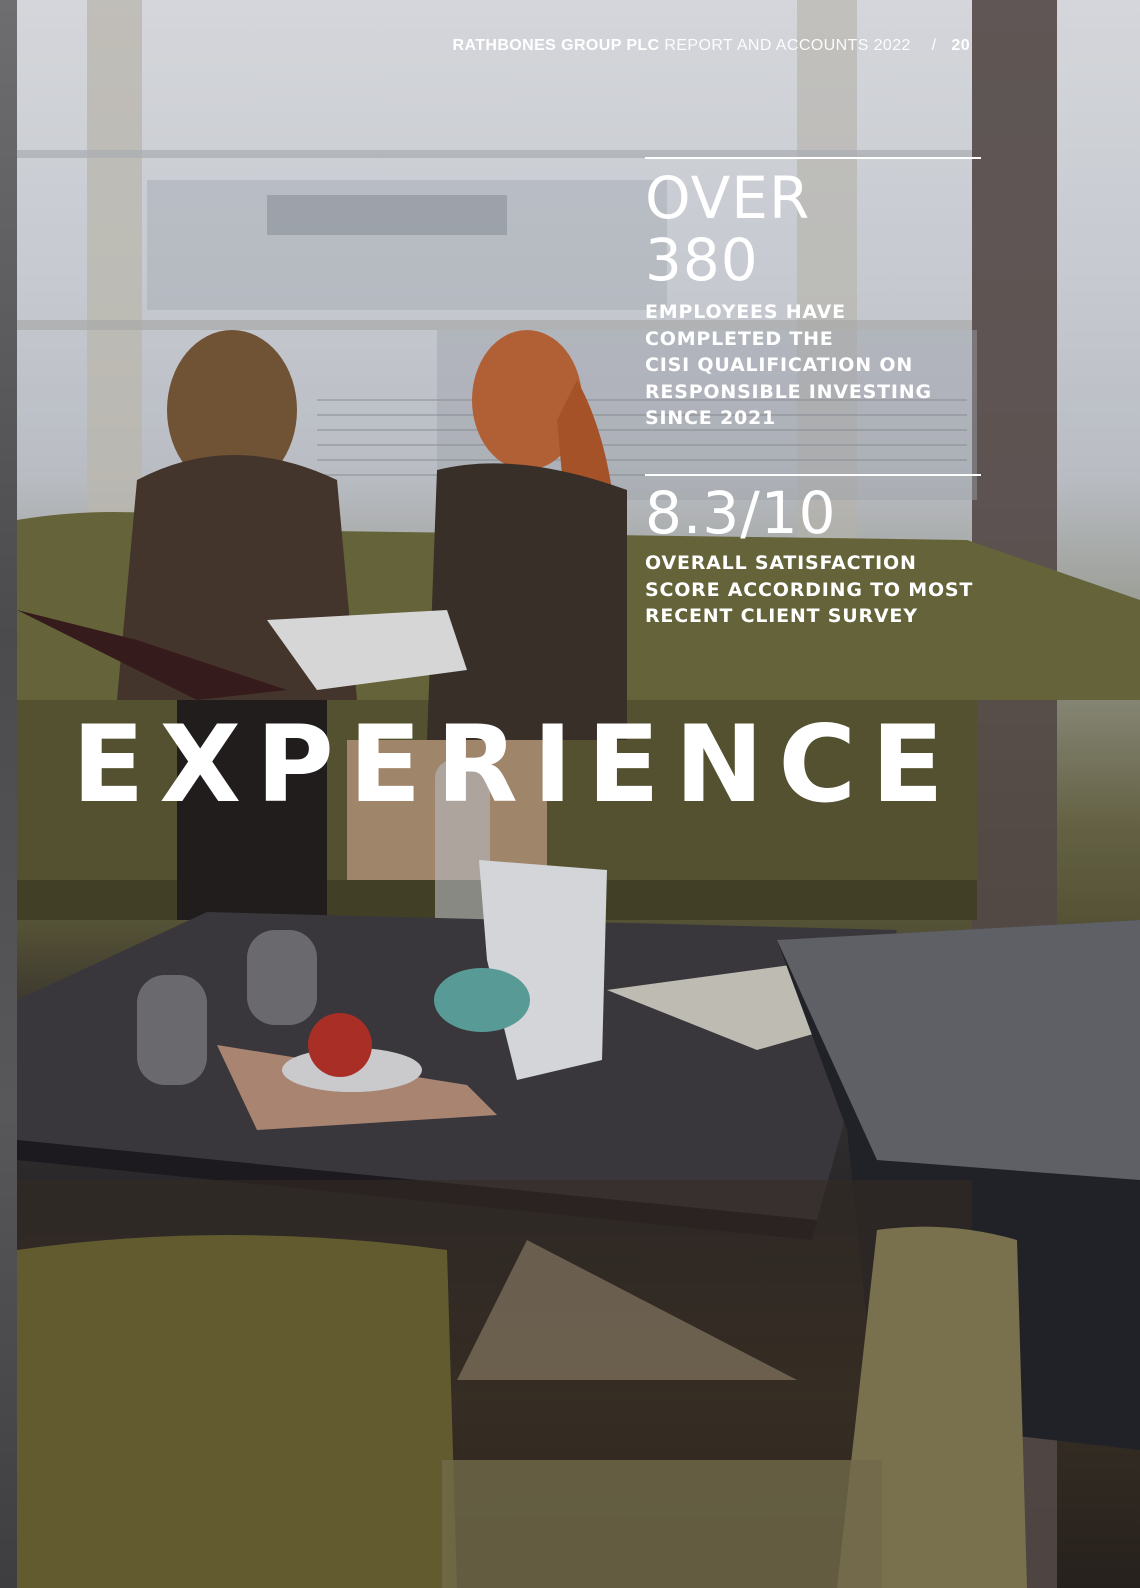  Describe the element at coordinates (8, 794) in the screenshot. I see `page-edge-strip` at that location.